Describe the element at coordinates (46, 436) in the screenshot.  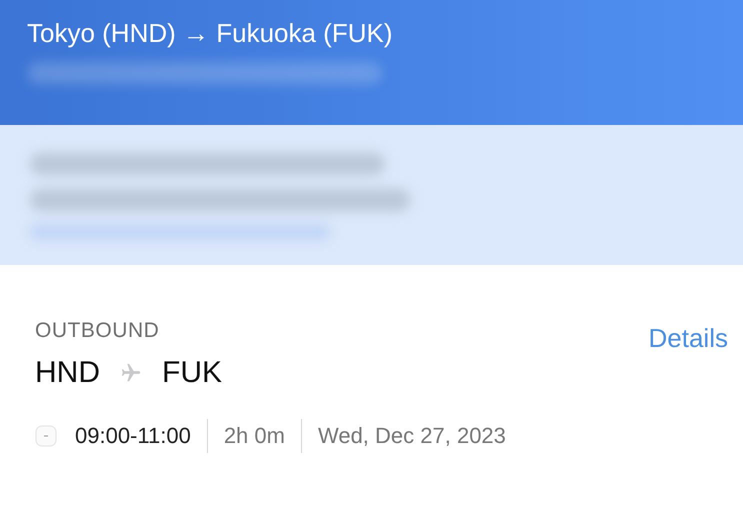
I see `airline-logo-icon` at that location.